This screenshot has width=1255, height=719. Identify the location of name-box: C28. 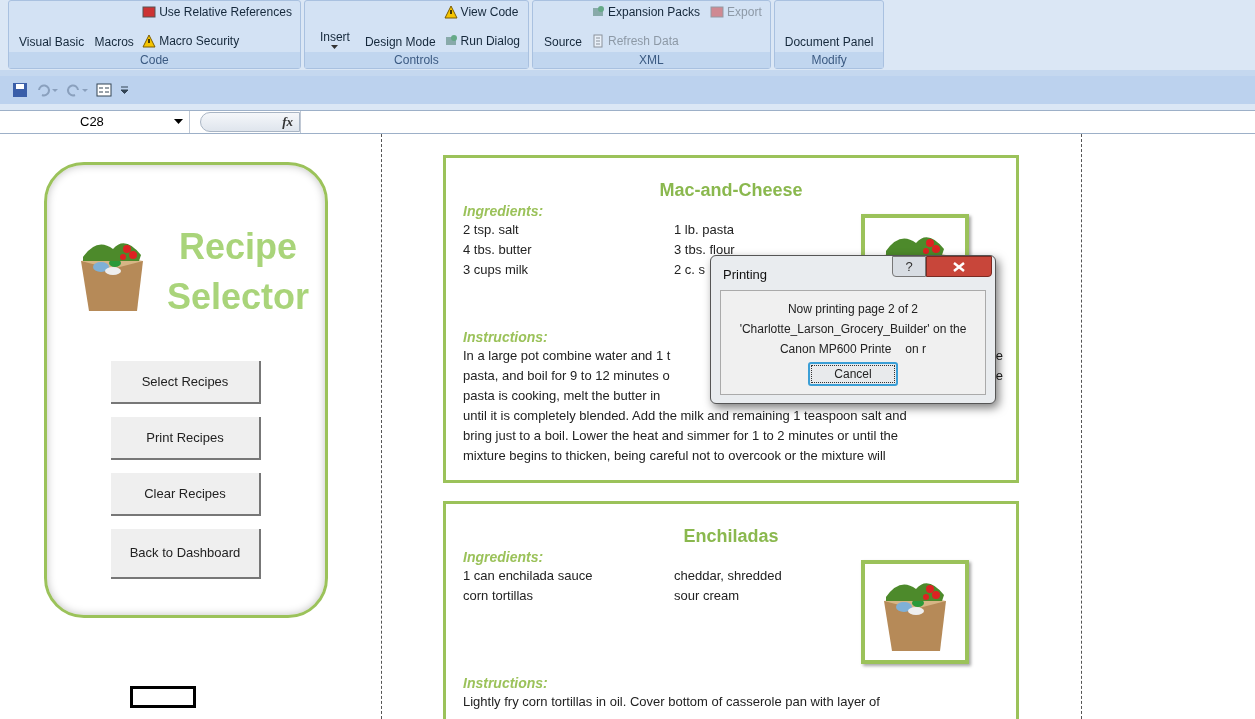
(95, 122).